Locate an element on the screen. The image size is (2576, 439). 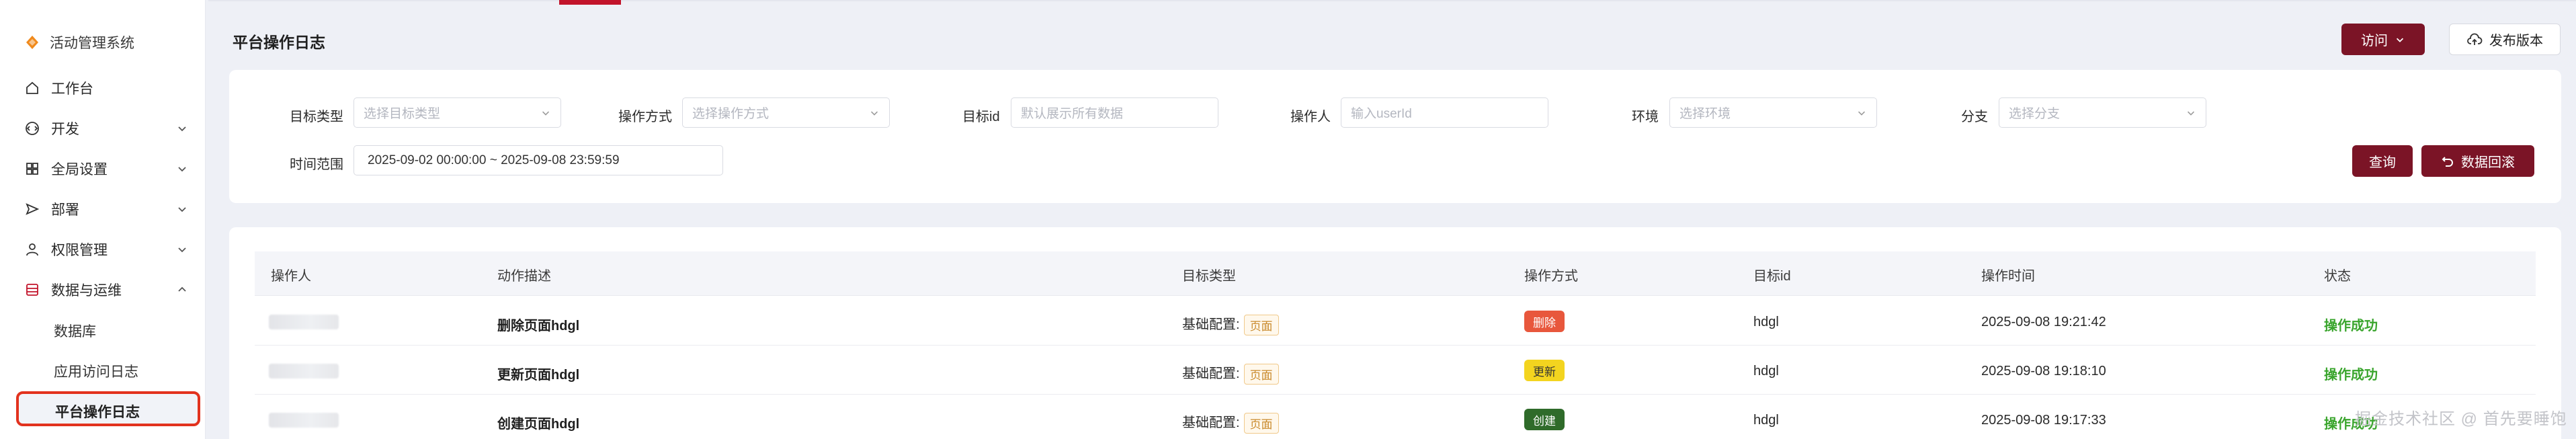
sidebar-item-label: 工作台 is located at coordinates (72, 89).